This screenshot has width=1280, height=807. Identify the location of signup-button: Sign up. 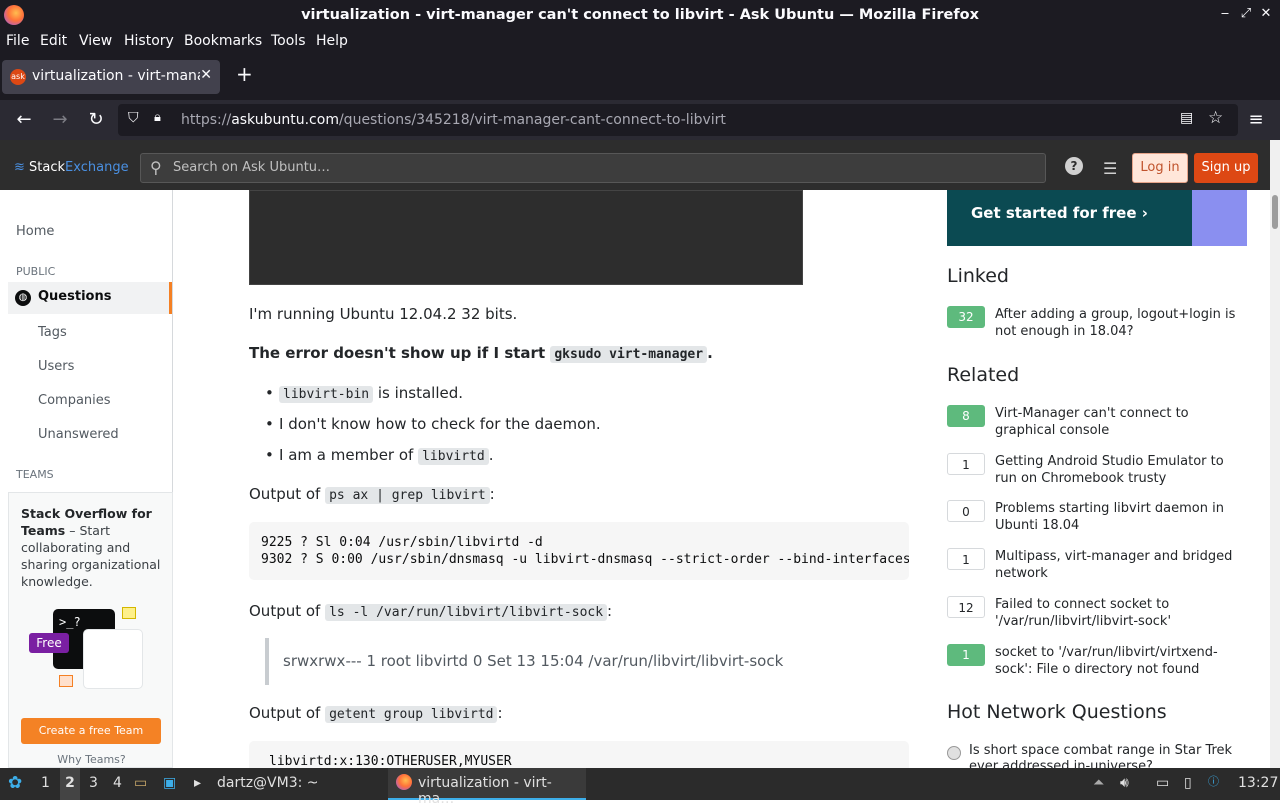
(1226, 168).